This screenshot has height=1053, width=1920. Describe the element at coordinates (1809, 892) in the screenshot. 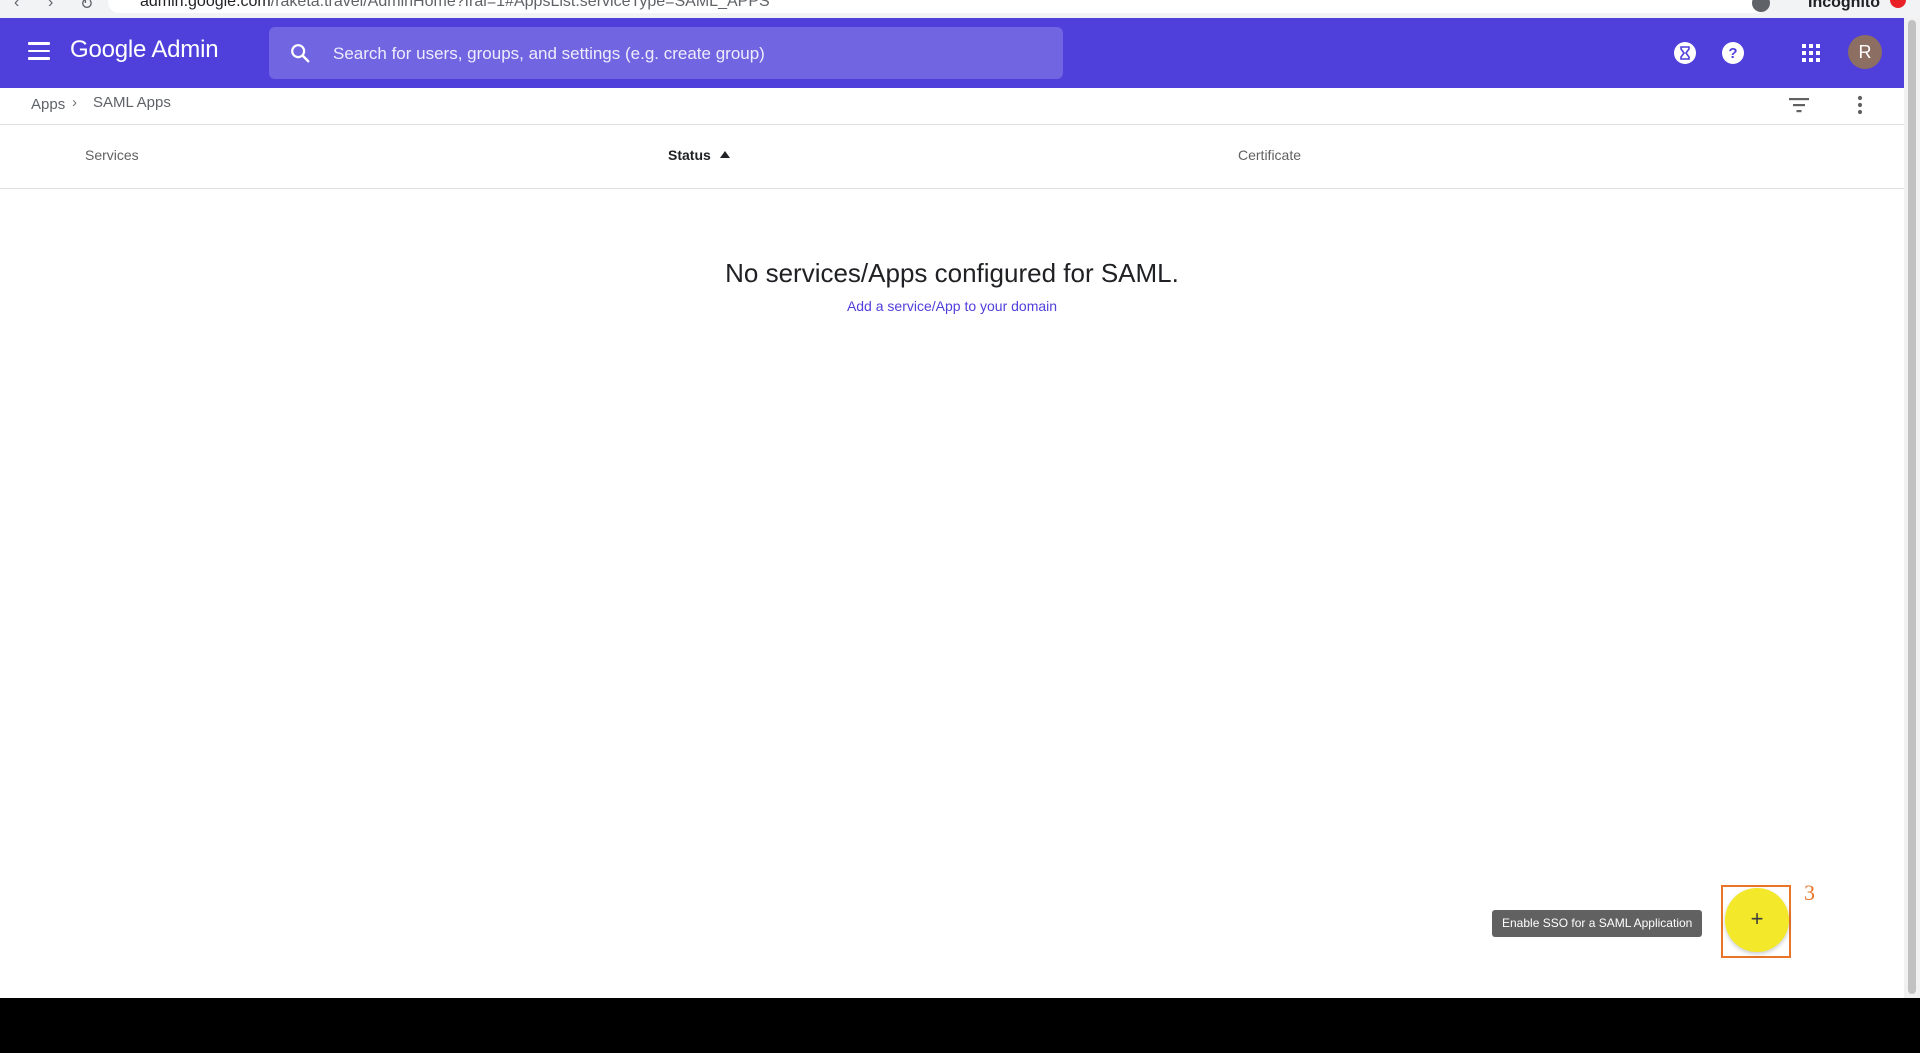

I see `annotation-number: 3` at that location.